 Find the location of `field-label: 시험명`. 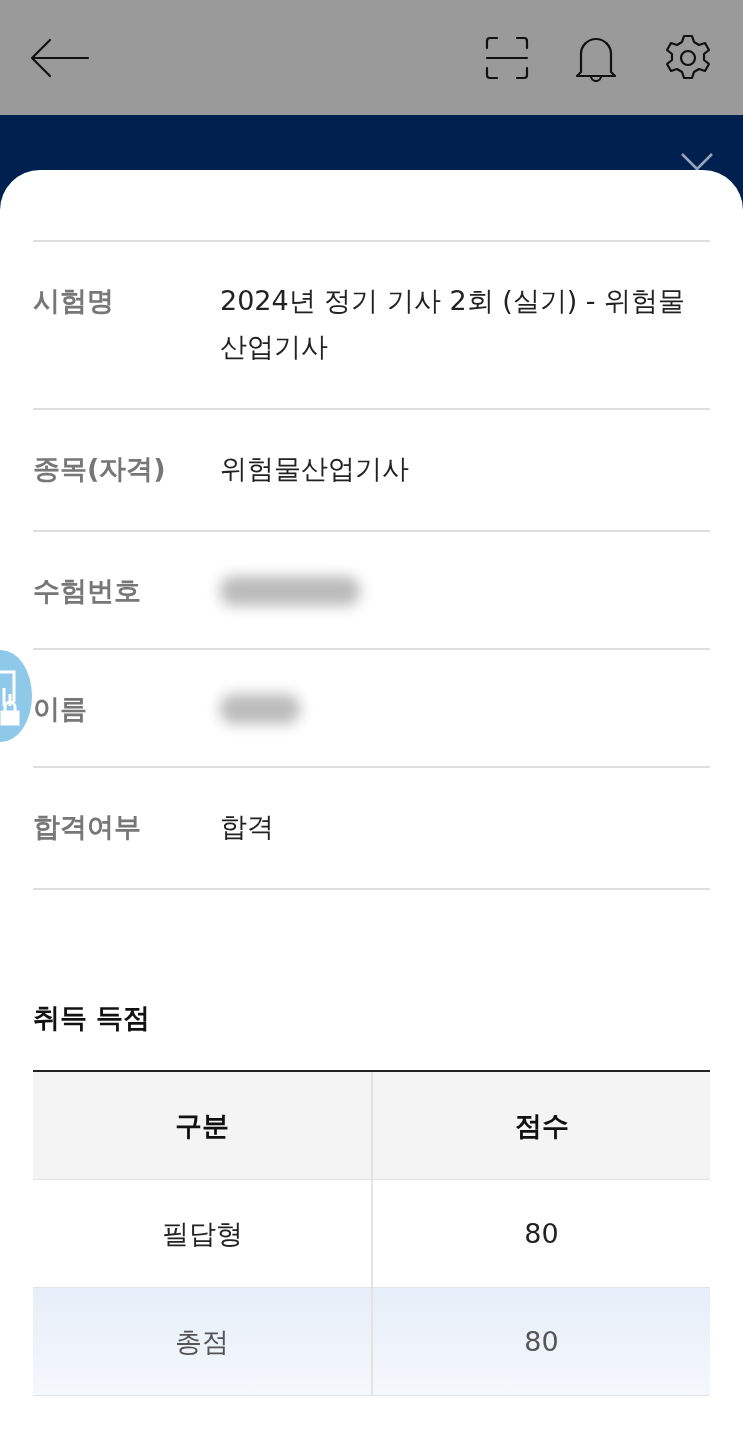

field-label: 시험명 is located at coordinates (73, 301).